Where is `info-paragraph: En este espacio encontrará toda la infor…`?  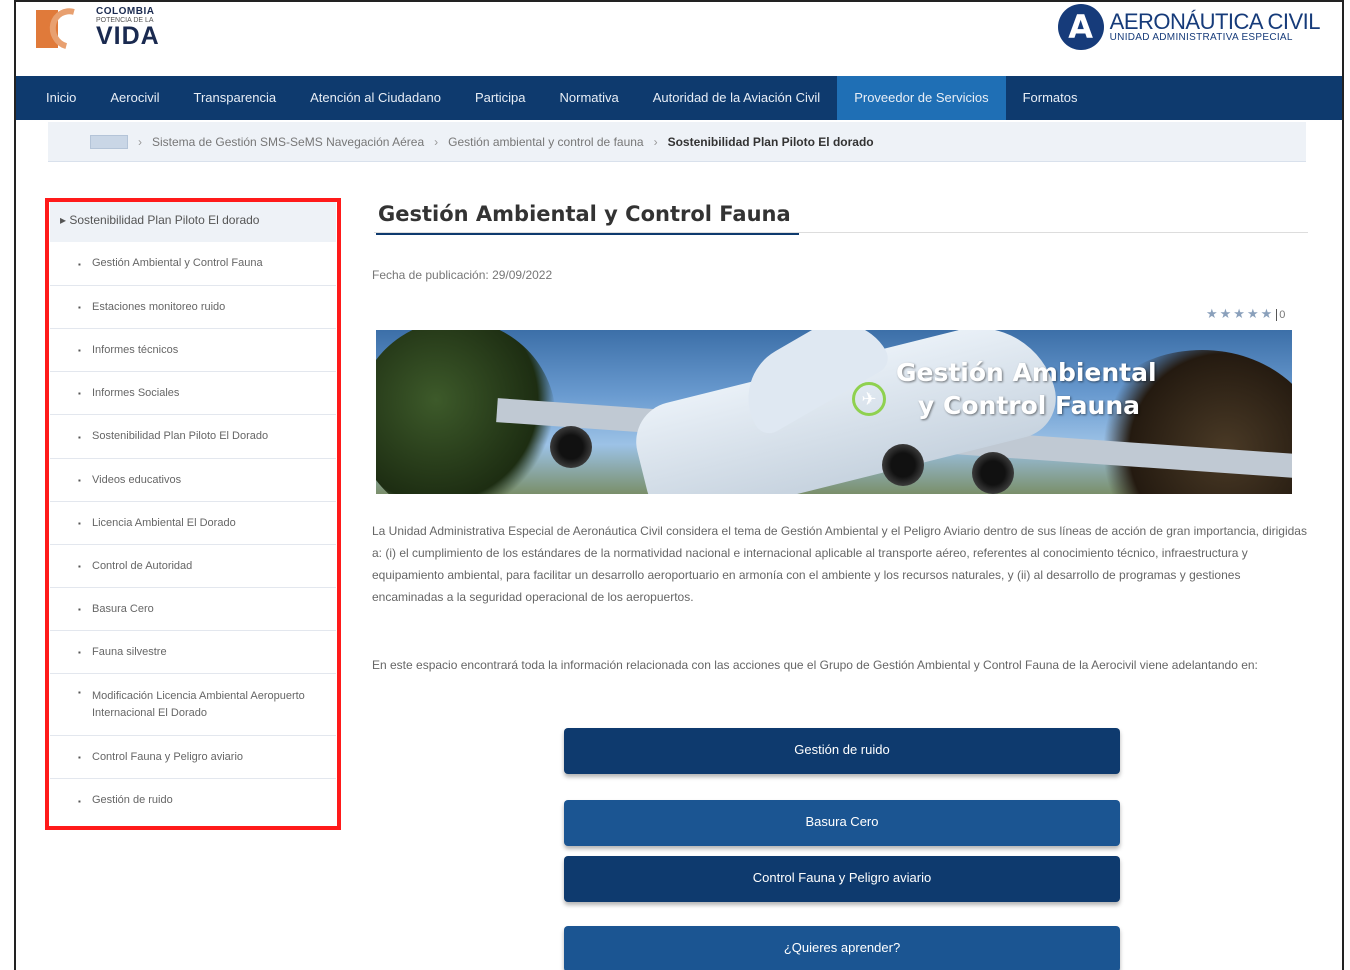 info-paragraph: En este espacio encontrará toda la infor… is located at coordinates (815, 665).